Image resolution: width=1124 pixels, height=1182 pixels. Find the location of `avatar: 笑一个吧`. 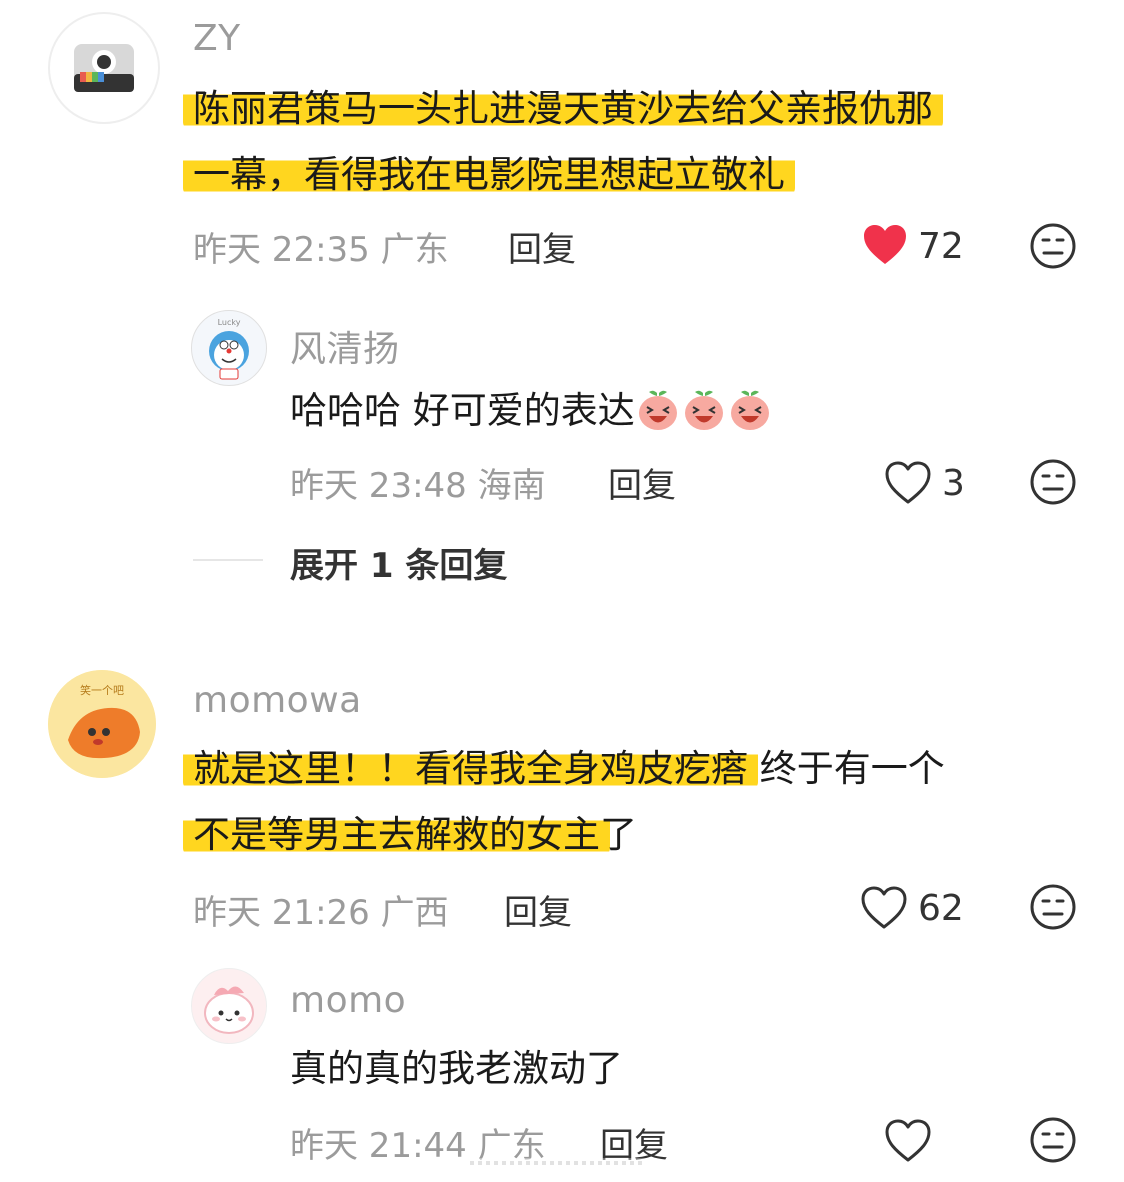

avatar: 笑一个吧 is located at coordinates (102, 724).